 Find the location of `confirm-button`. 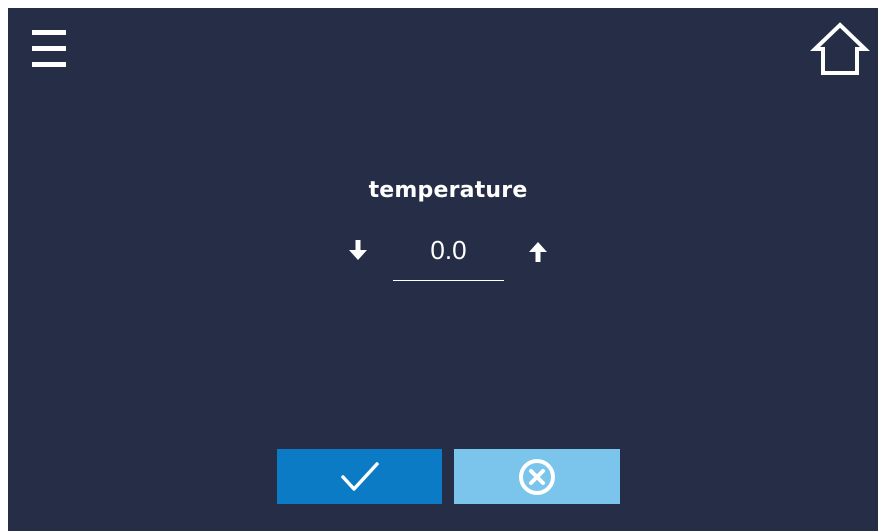

confirm-button is located at coordinates (359, 476).